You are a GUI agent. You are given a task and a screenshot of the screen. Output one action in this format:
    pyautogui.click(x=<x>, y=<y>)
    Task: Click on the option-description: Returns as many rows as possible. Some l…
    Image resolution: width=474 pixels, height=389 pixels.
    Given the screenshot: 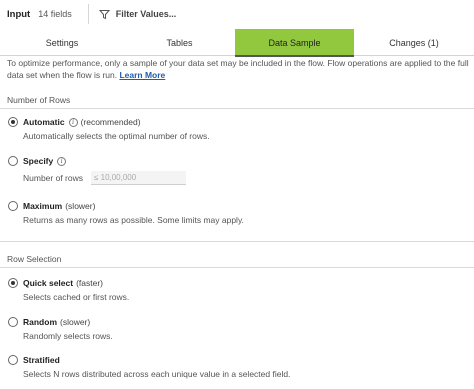 What is the action you would take?
    pyautogui.click(x=133, y=220)
    